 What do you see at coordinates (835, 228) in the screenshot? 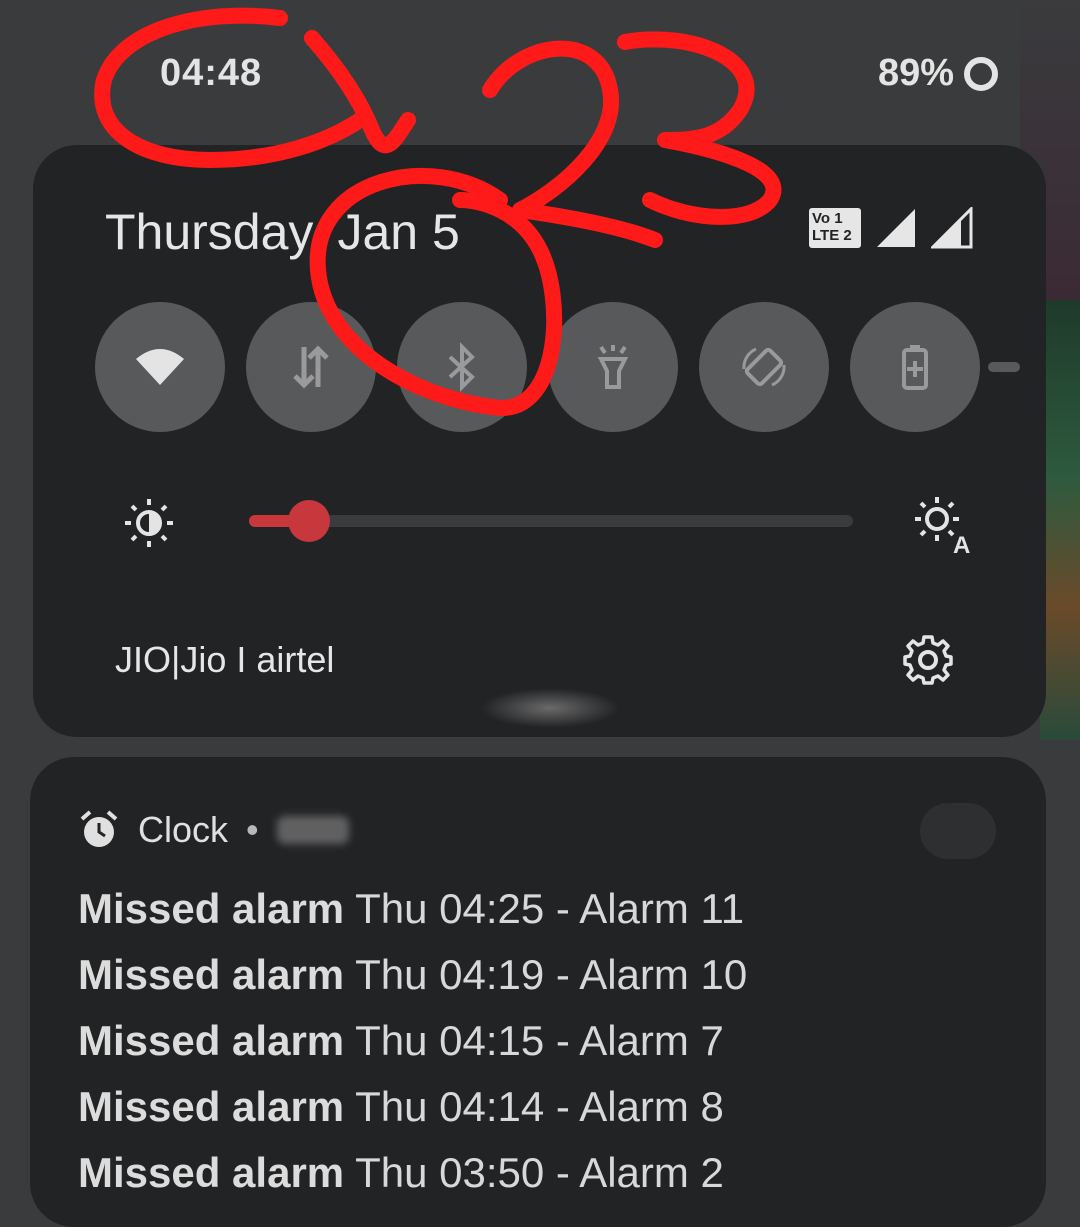
I see `volte-icon: Vo 1 LTE 2` at bounding box center [835, 228].